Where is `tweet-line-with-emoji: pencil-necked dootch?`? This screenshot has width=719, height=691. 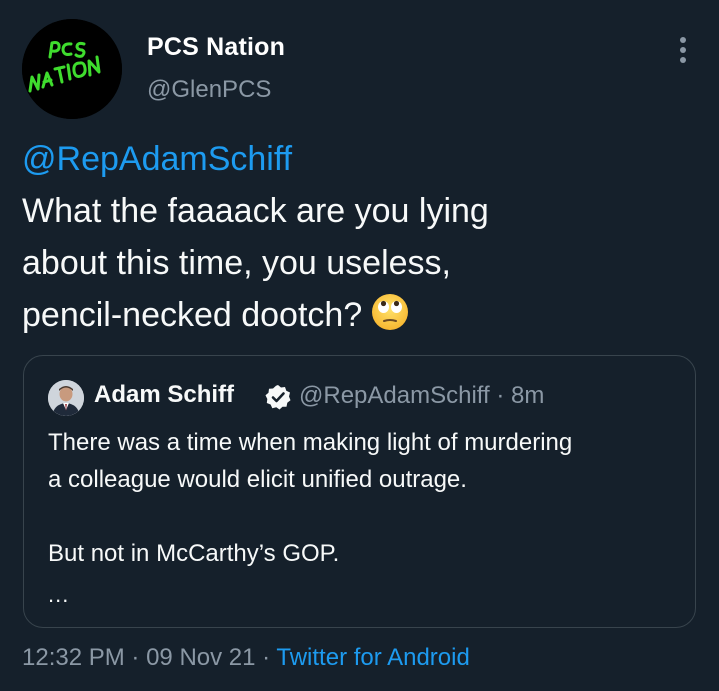 tweet-line-with-emoji: pencil-necked dootch? is located at coordinates (362, 315).